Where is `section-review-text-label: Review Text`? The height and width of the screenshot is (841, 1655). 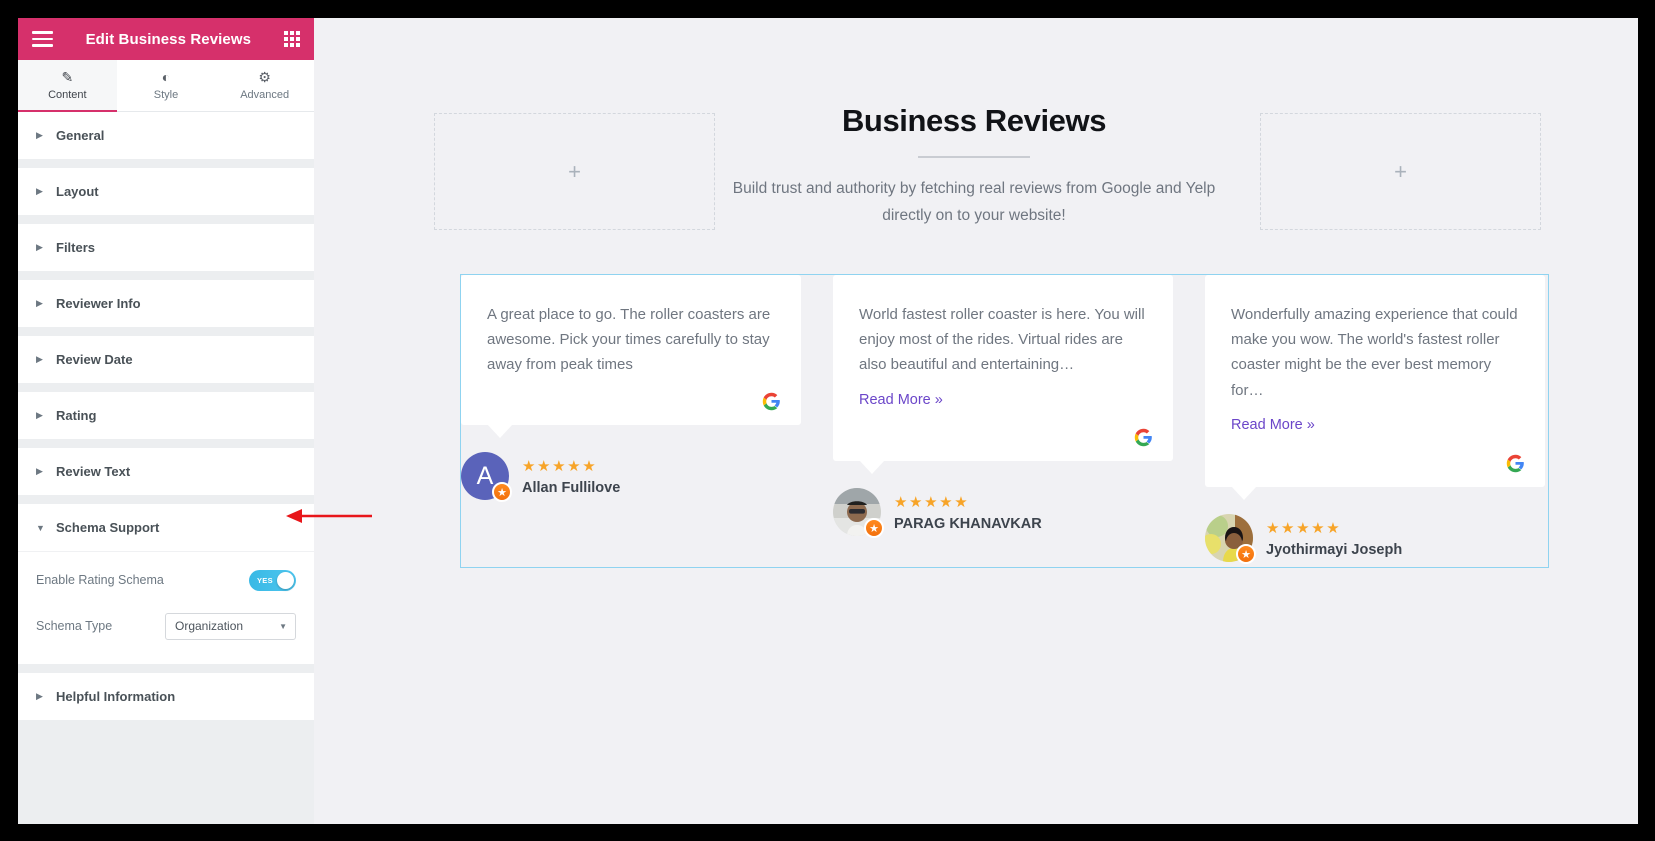
section-review-text-label: Review Text is located at coordinates (93, 471).